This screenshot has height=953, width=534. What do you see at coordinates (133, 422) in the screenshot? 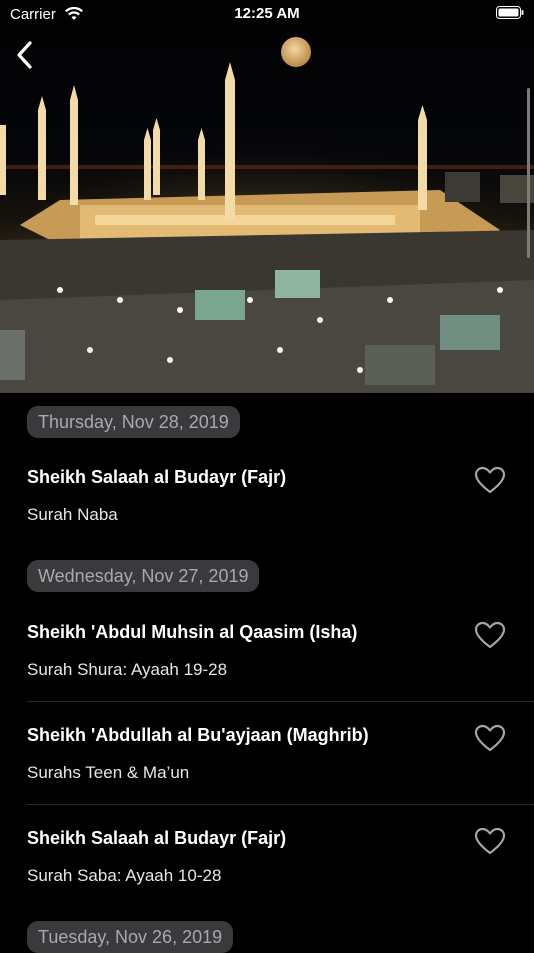
I see `date-header: Thursday, Nov 28, 2019` at bounding box center [133, 422].